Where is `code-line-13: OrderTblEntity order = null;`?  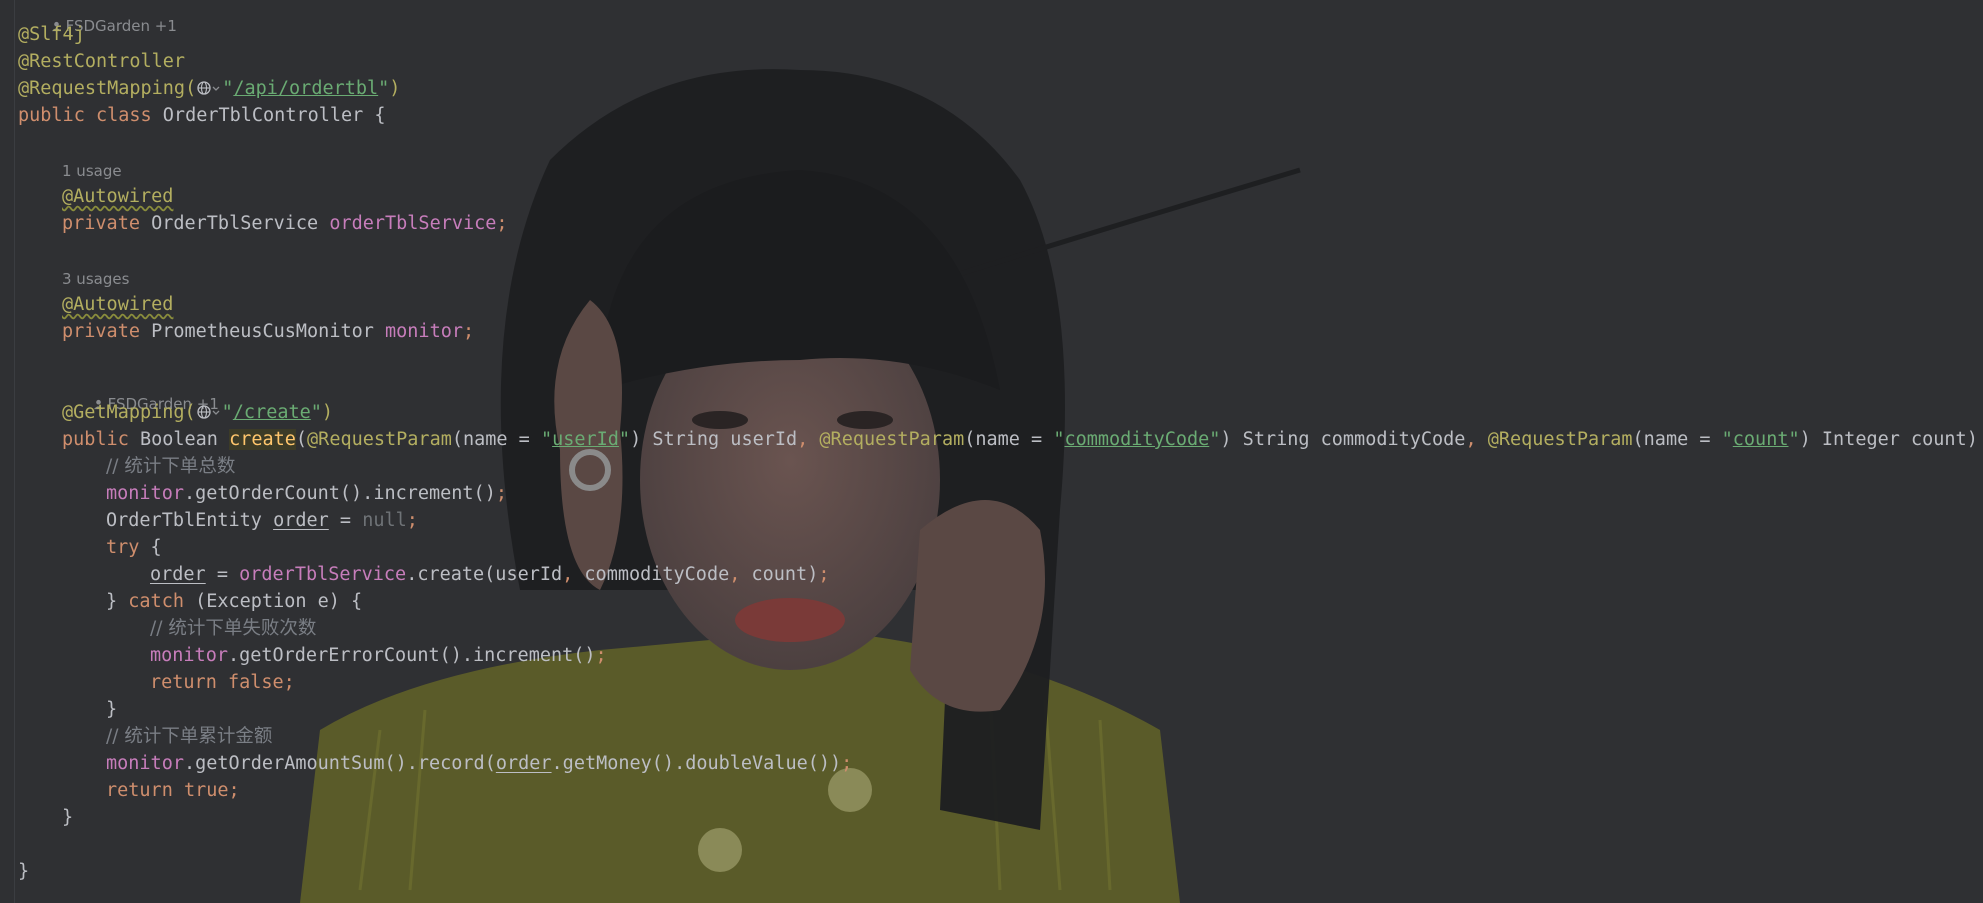 code-line-13: OrderTblEntity order = null; is located at coordinates (262, 520).